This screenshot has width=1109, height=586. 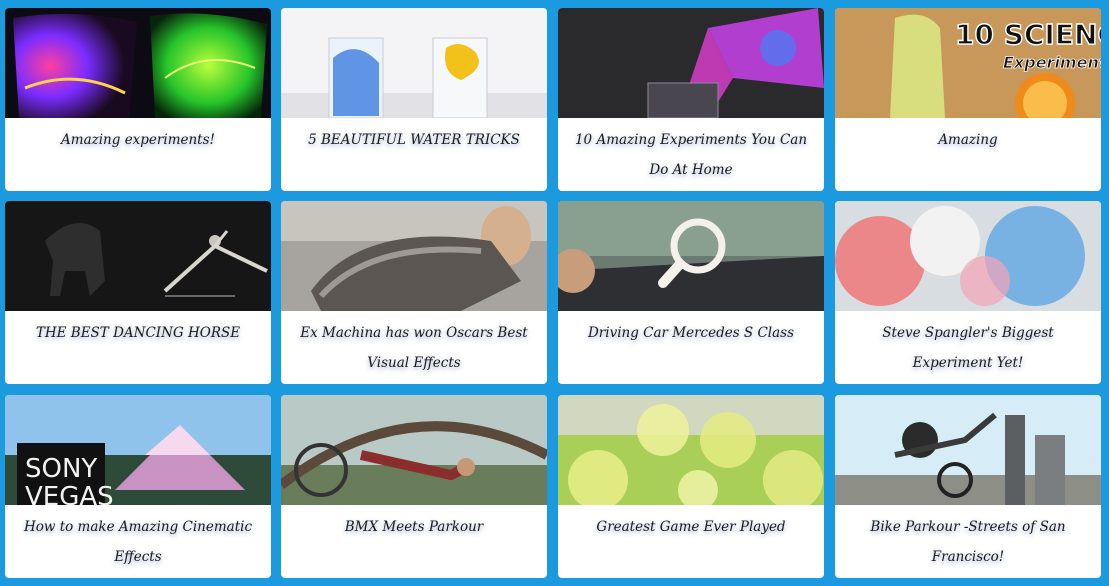 I want to click on video-card: THE BEST DANCING HORSE, so click(x=138, y=292).